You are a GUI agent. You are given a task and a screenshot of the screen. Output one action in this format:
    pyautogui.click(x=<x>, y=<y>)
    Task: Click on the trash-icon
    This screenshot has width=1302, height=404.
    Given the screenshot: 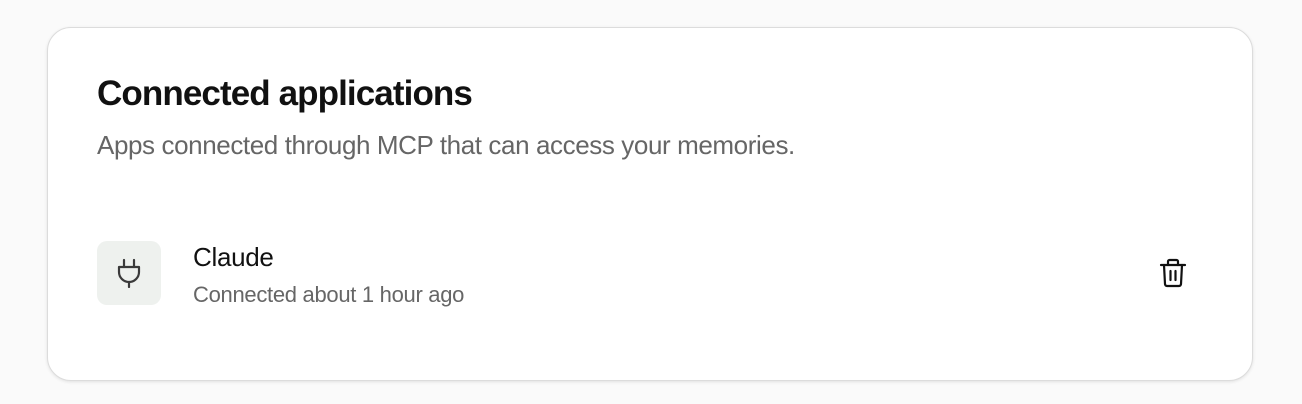 What is the action you would take?
    pyautogui.click(x=1173, y=274)
    